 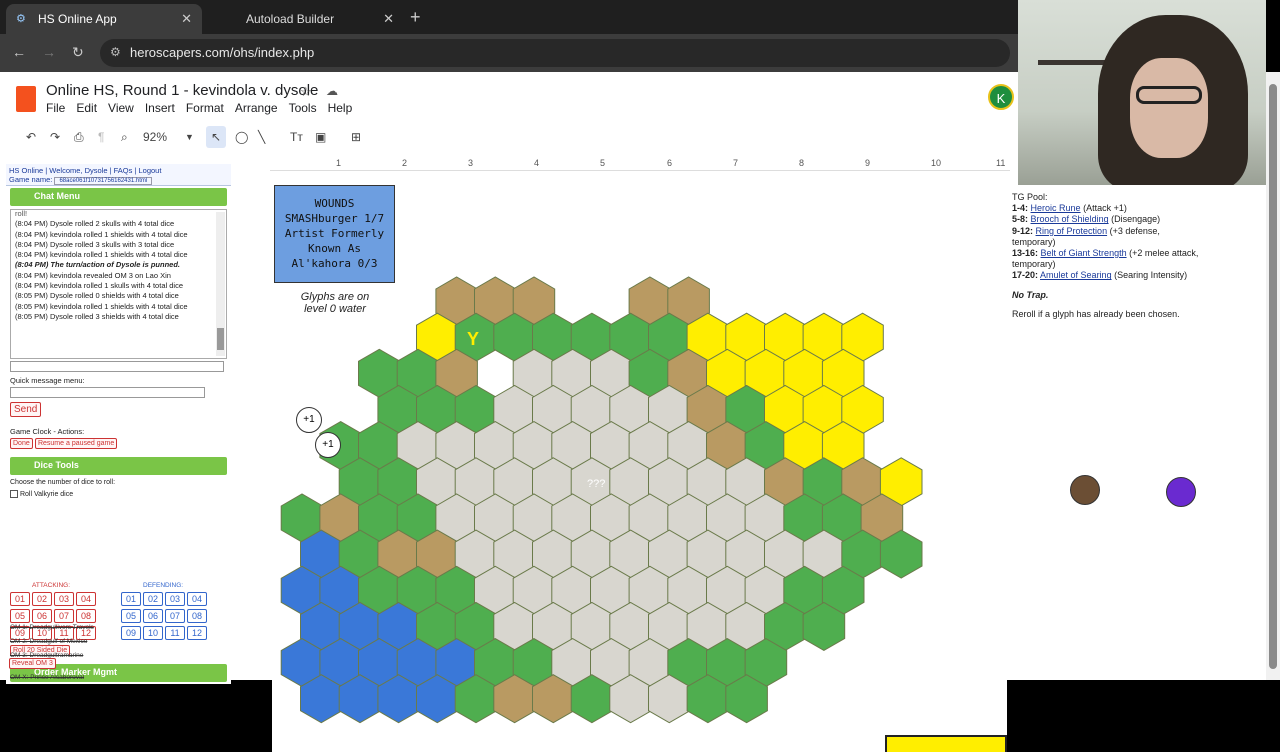 I want to click on image-icon: ▣, so click(x=320, y=137).